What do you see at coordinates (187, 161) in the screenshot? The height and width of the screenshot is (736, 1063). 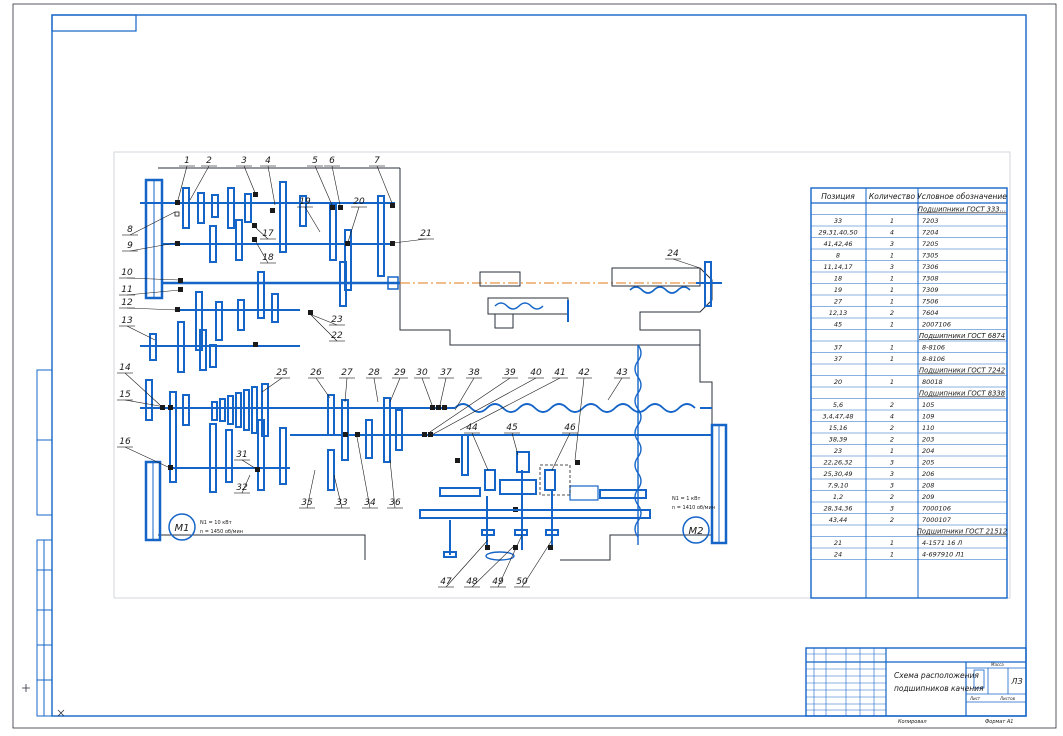 I see `position-number: 1` at bounding box center [187, 161].